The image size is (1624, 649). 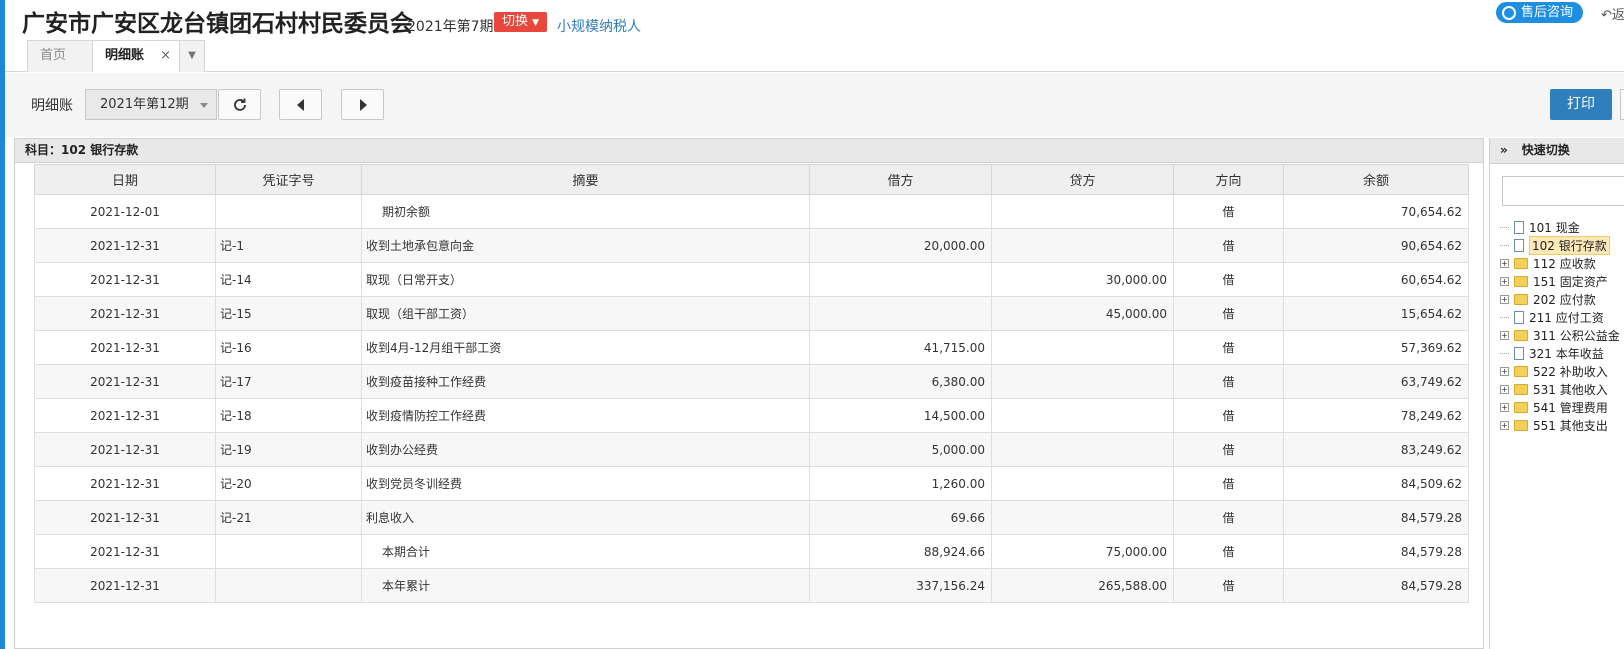 I want to click on cell-balance: 90,654.62, so click(x=1376, y=245).